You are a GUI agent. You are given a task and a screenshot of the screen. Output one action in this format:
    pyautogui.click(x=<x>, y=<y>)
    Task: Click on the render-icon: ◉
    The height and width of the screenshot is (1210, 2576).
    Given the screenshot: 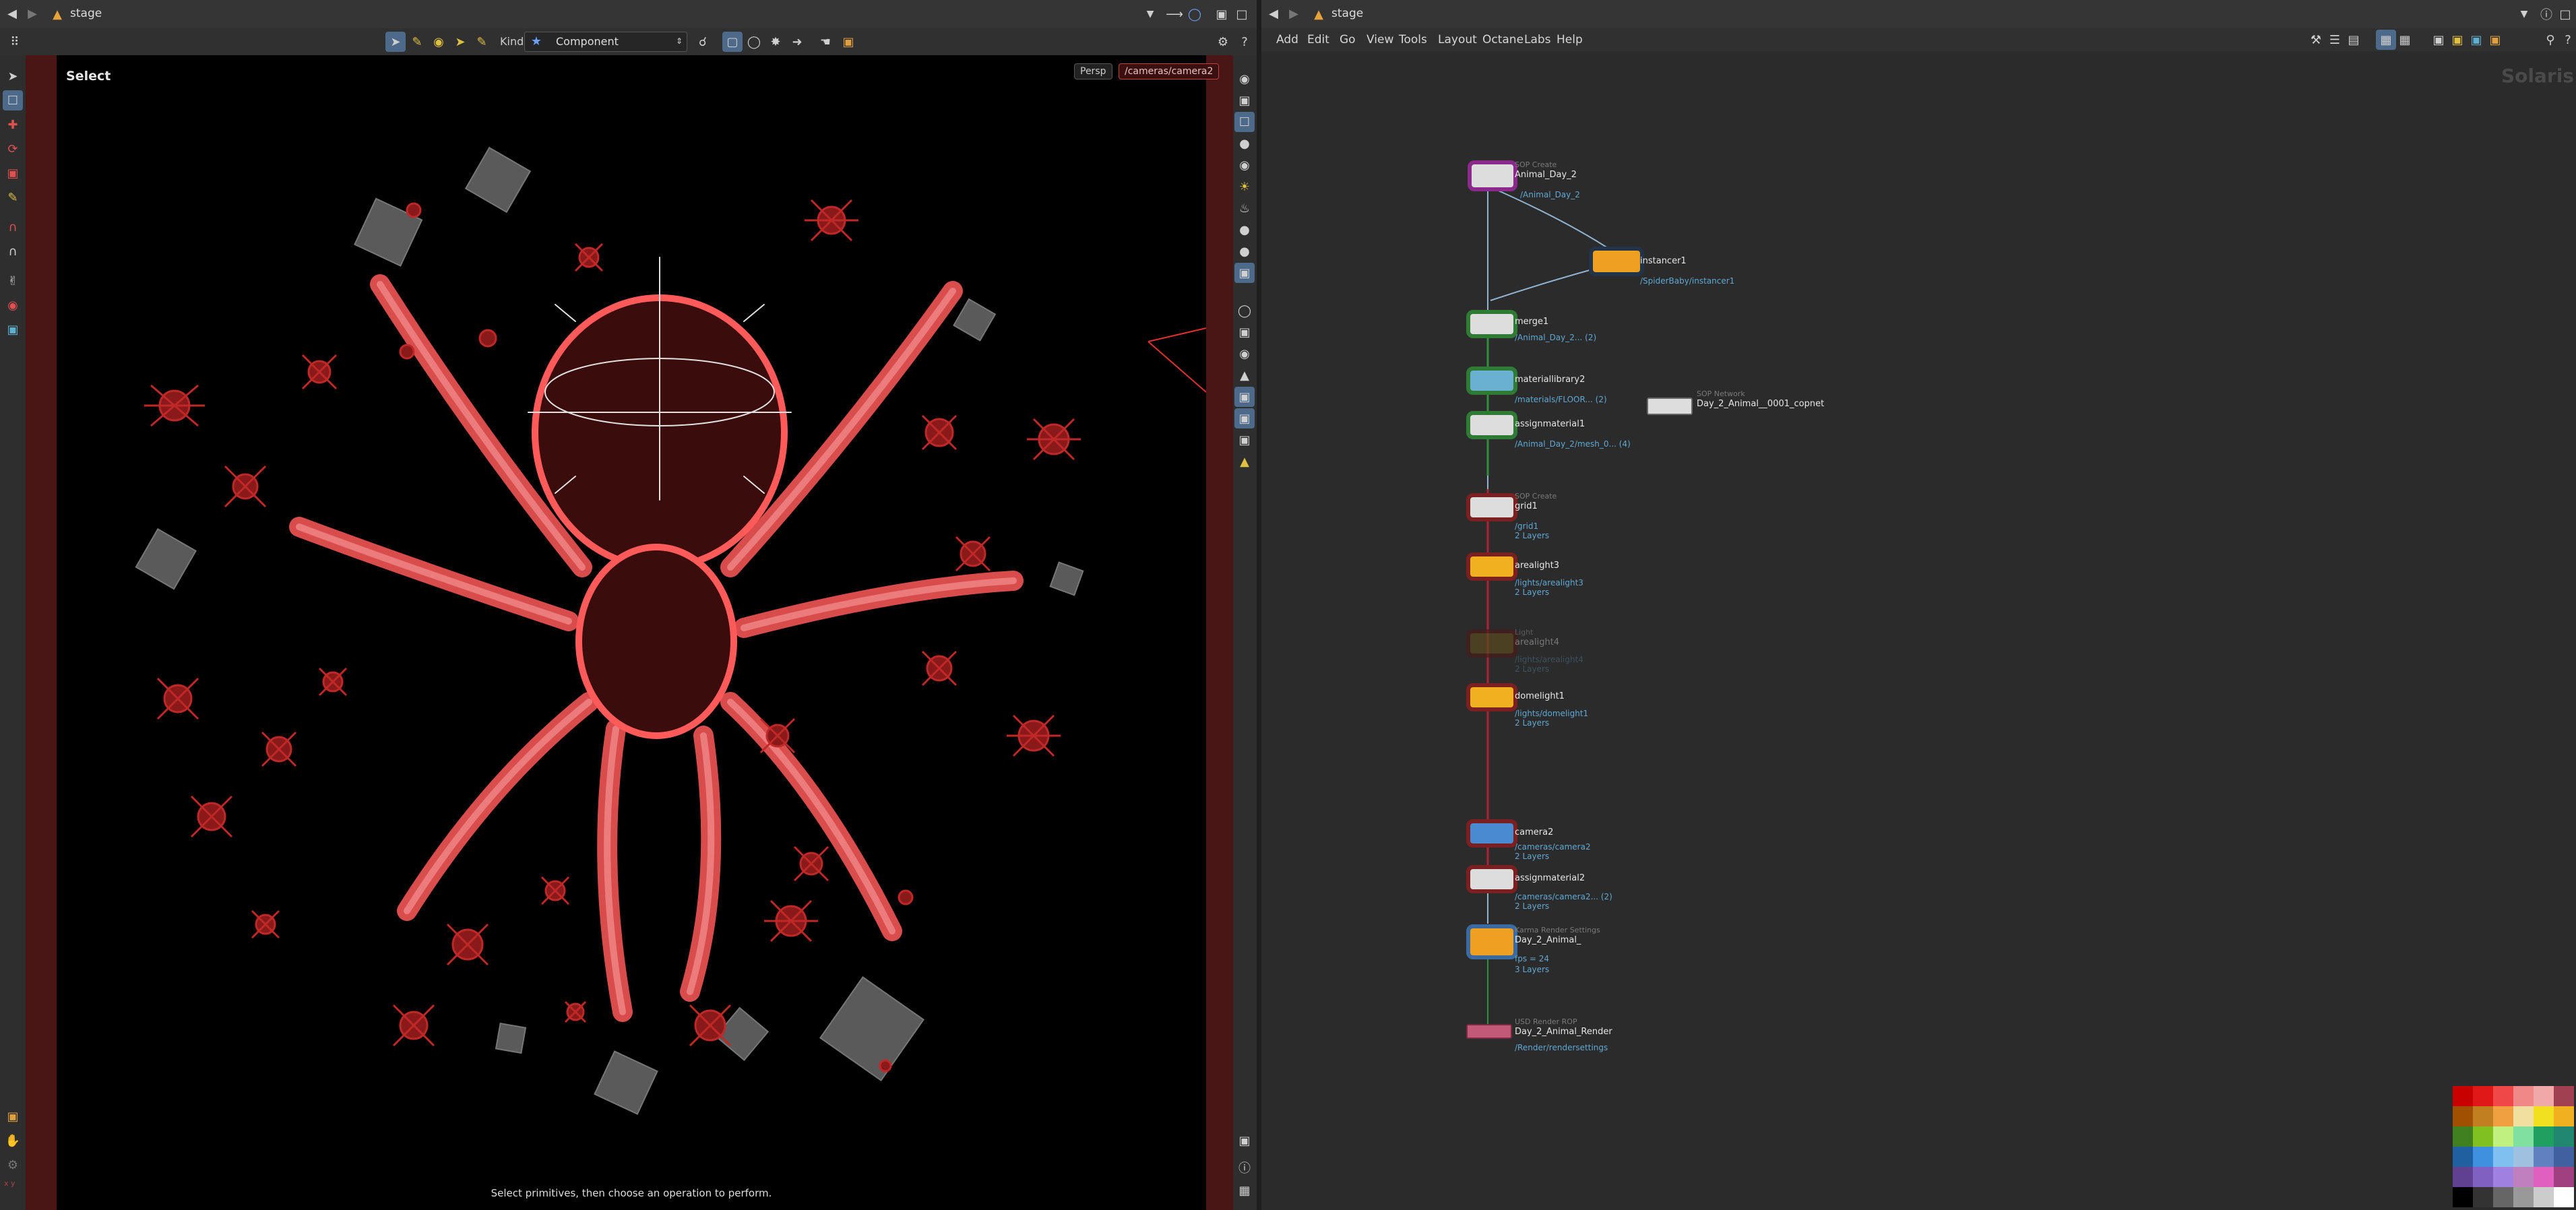 What is the action you would take?
    pyautogui.click(x=1244, y=354)
    